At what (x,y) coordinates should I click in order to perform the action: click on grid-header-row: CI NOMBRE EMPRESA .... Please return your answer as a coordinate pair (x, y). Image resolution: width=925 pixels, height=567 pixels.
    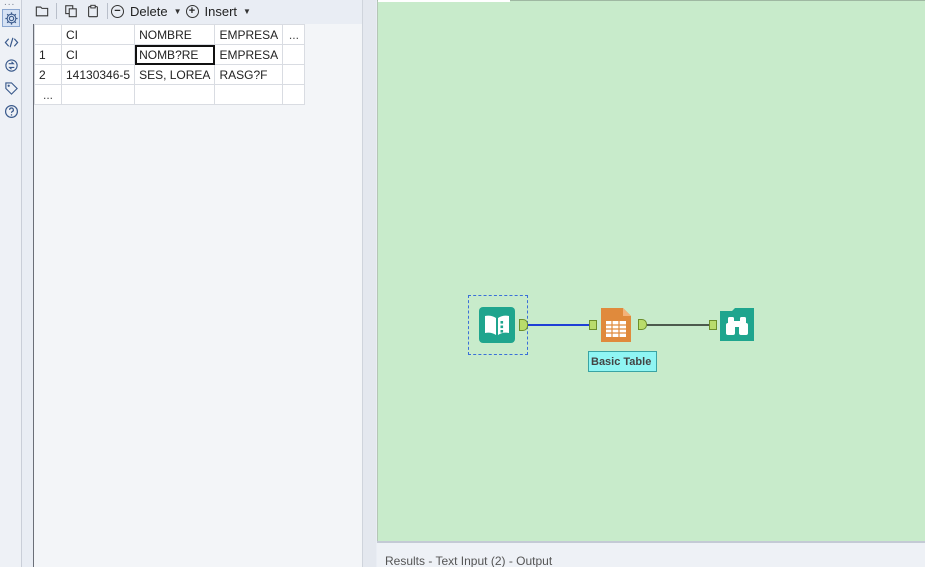
    Looking at the image, I should click on (170, 34).